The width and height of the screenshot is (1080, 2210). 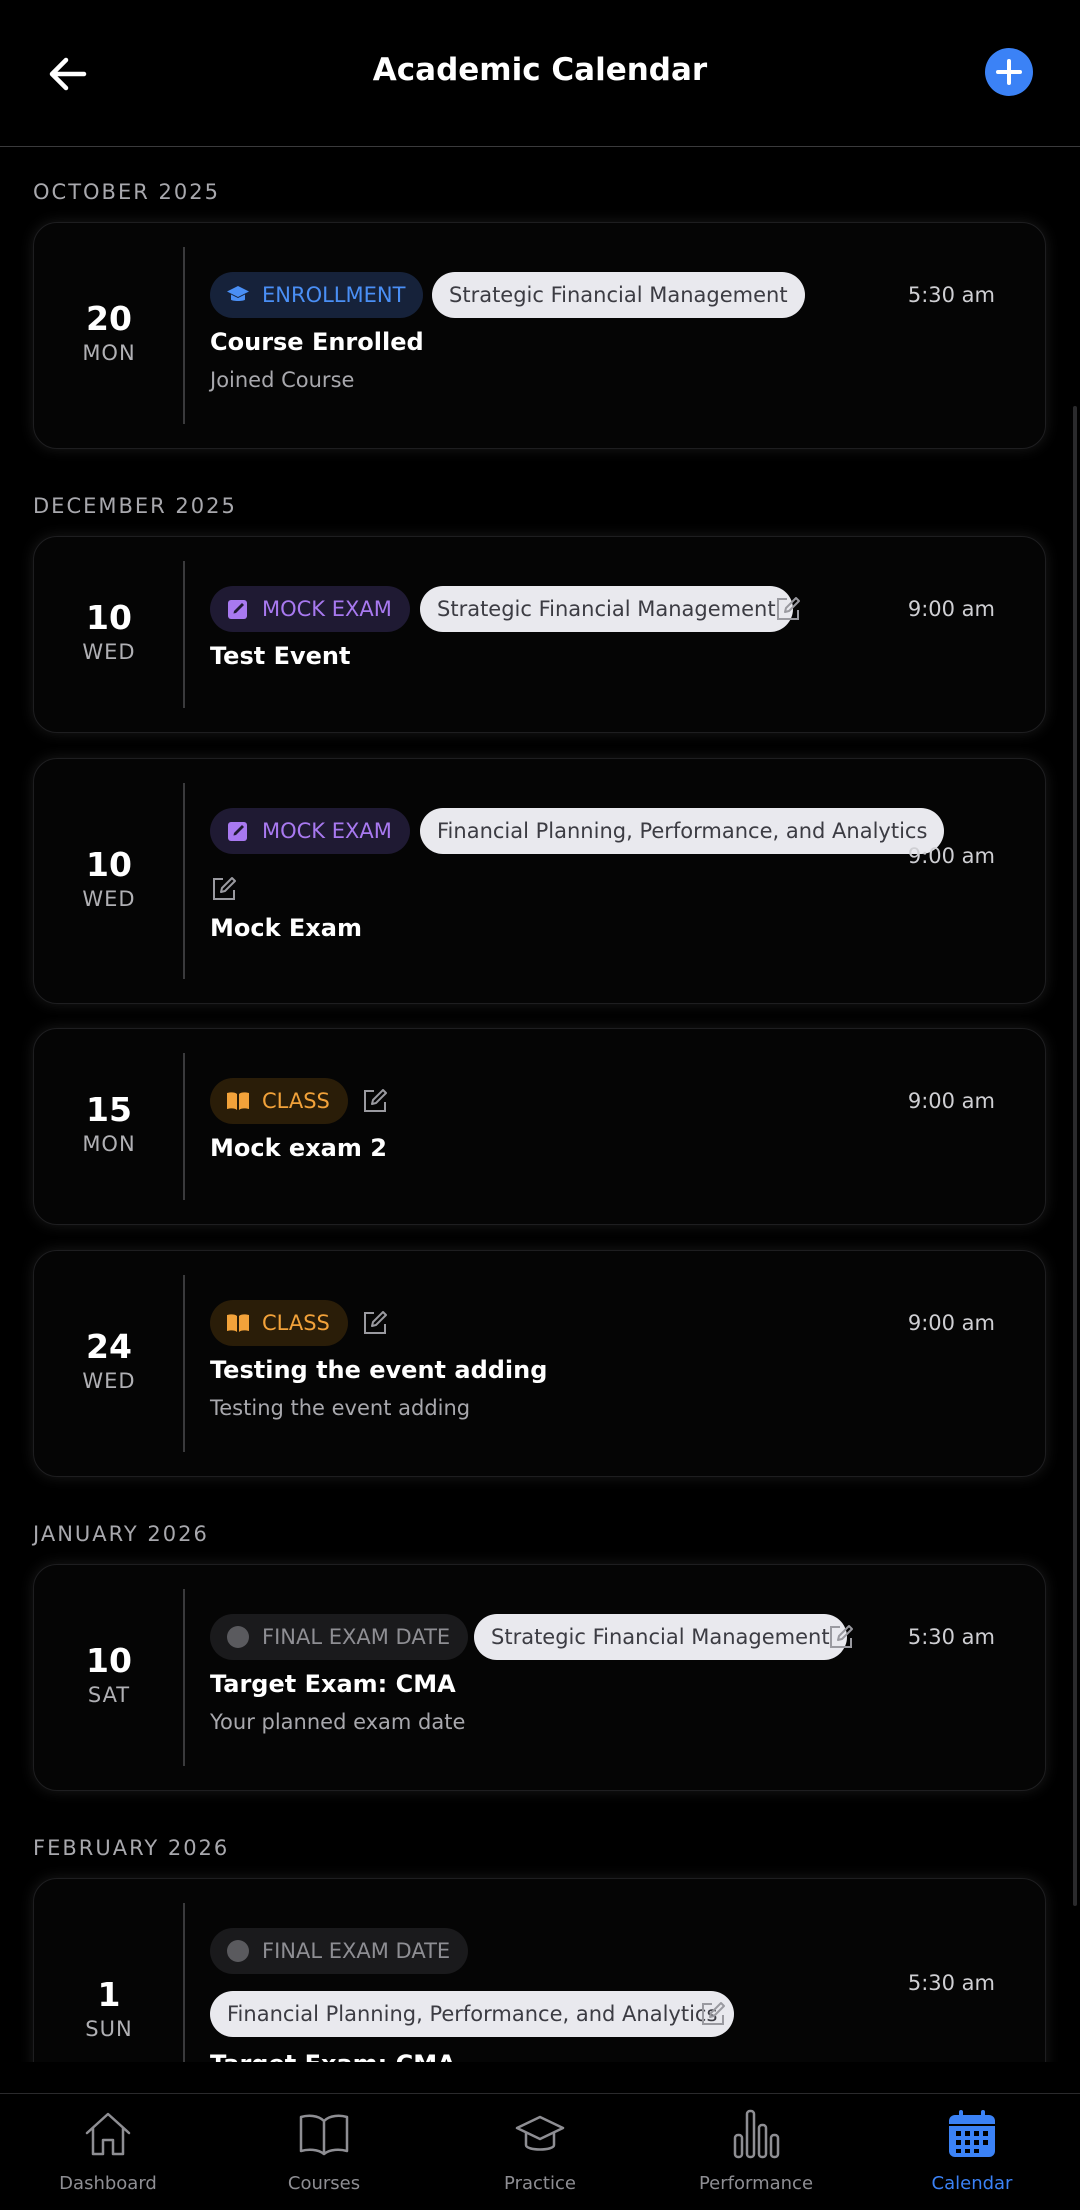 I want to click on nav-practice: Practice, so click(x=540, y=2152).